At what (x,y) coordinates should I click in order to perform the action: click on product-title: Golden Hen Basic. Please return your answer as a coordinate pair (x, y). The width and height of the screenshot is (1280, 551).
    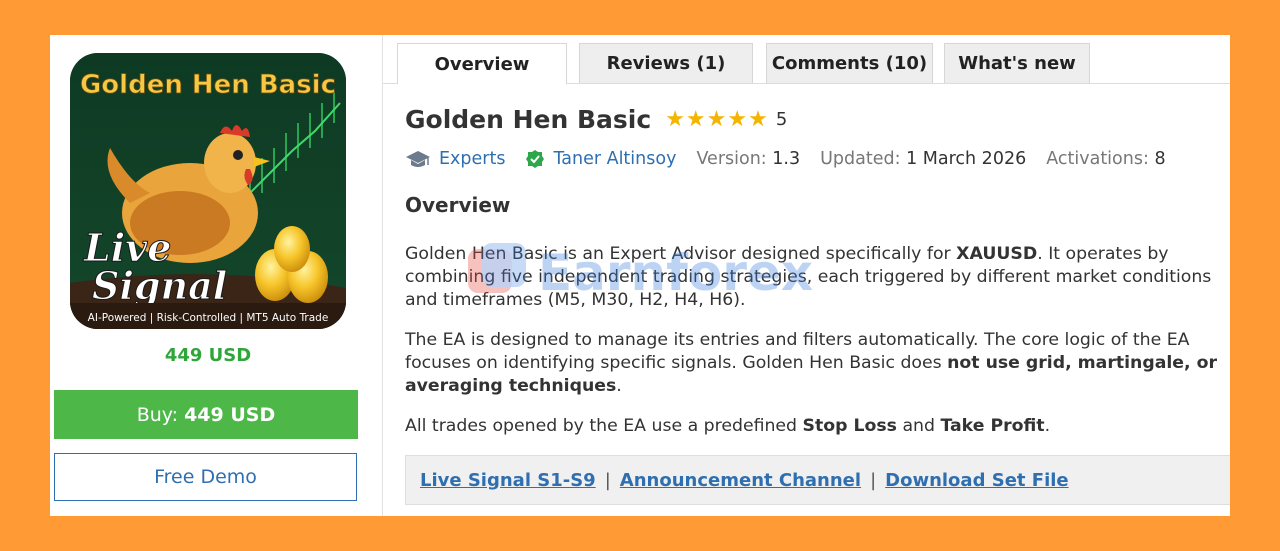
    Looking at the image, I should click on (528, 119).